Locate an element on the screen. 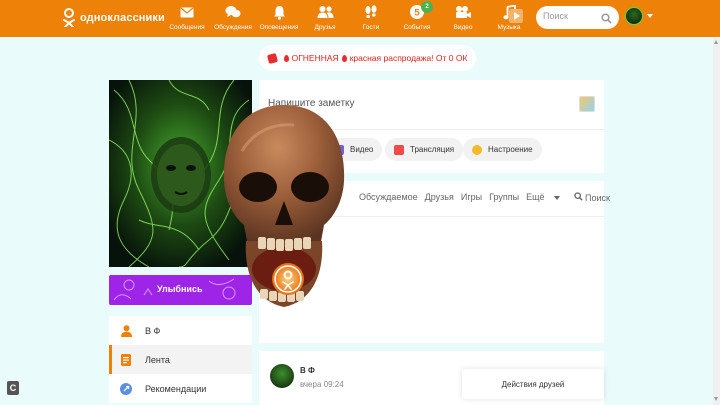 This screenshot has width=720, height=405. ok-logo-icon is located at coordinates (69, 18).